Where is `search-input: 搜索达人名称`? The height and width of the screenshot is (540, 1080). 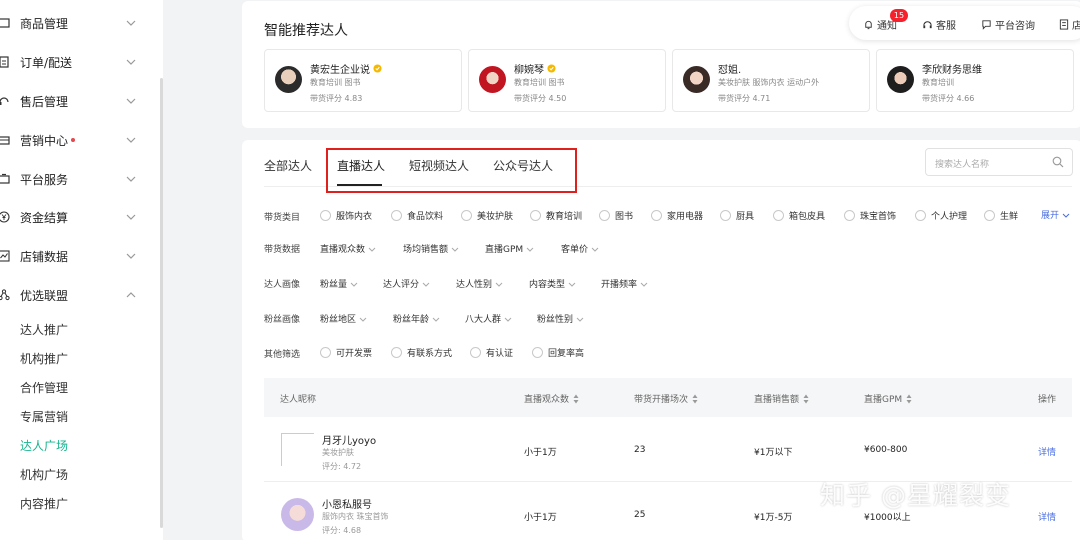 search-input: 搜索达人名称 is located at coordinates (999, 162).